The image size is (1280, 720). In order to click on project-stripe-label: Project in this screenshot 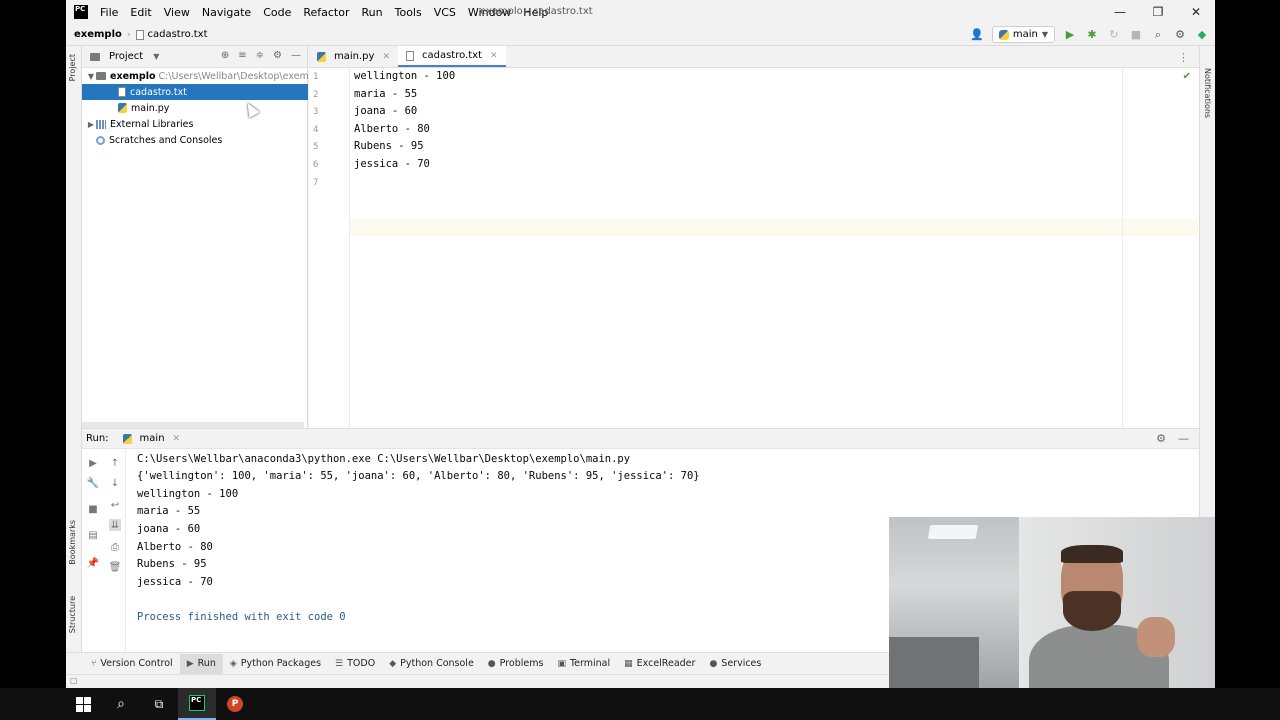, I will do `click(72, 67)`.